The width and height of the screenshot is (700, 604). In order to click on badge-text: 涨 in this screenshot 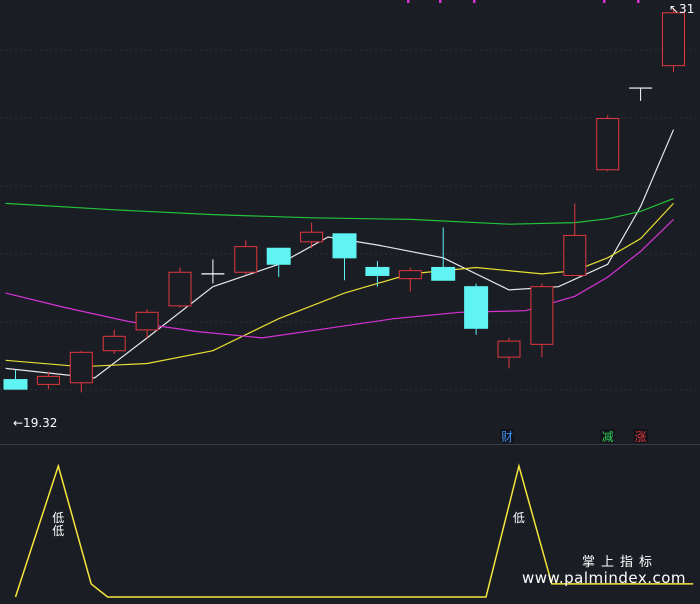, I will do `click(641, 436)`.